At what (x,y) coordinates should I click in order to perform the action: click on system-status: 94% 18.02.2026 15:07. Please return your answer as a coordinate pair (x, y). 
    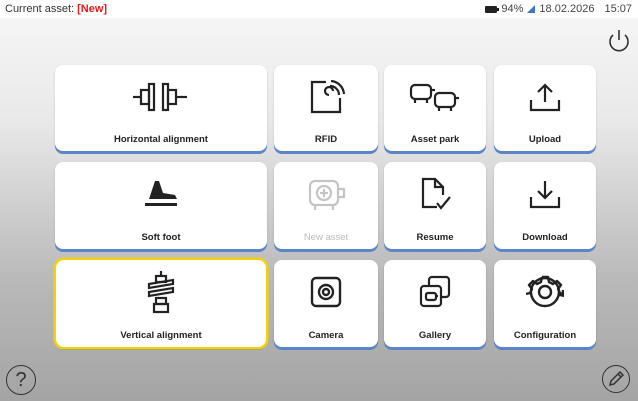
    Looking at the image, I should click on (558, 9).